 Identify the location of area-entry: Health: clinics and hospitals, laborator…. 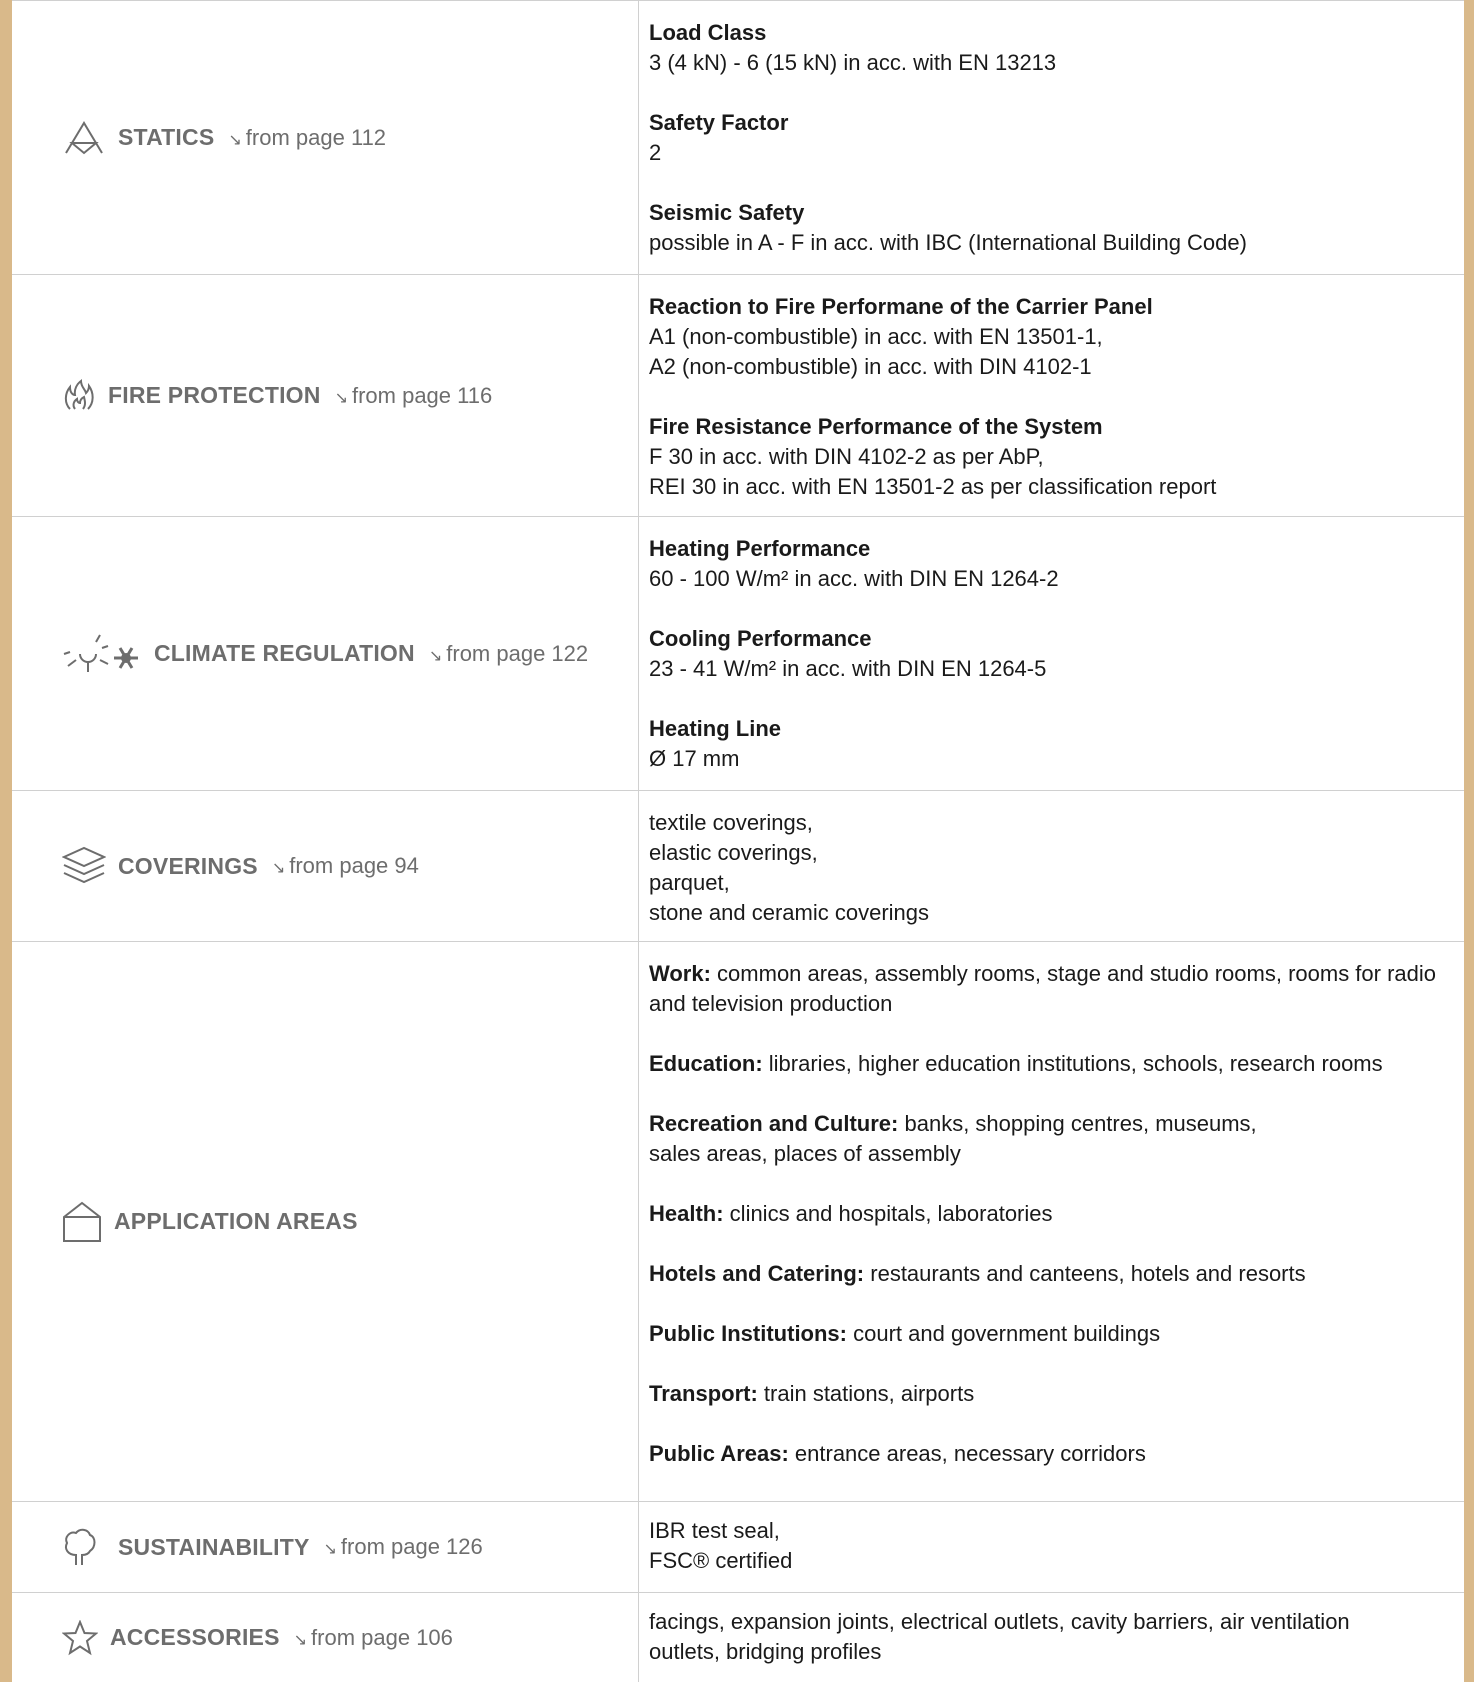
(1051, 1214).